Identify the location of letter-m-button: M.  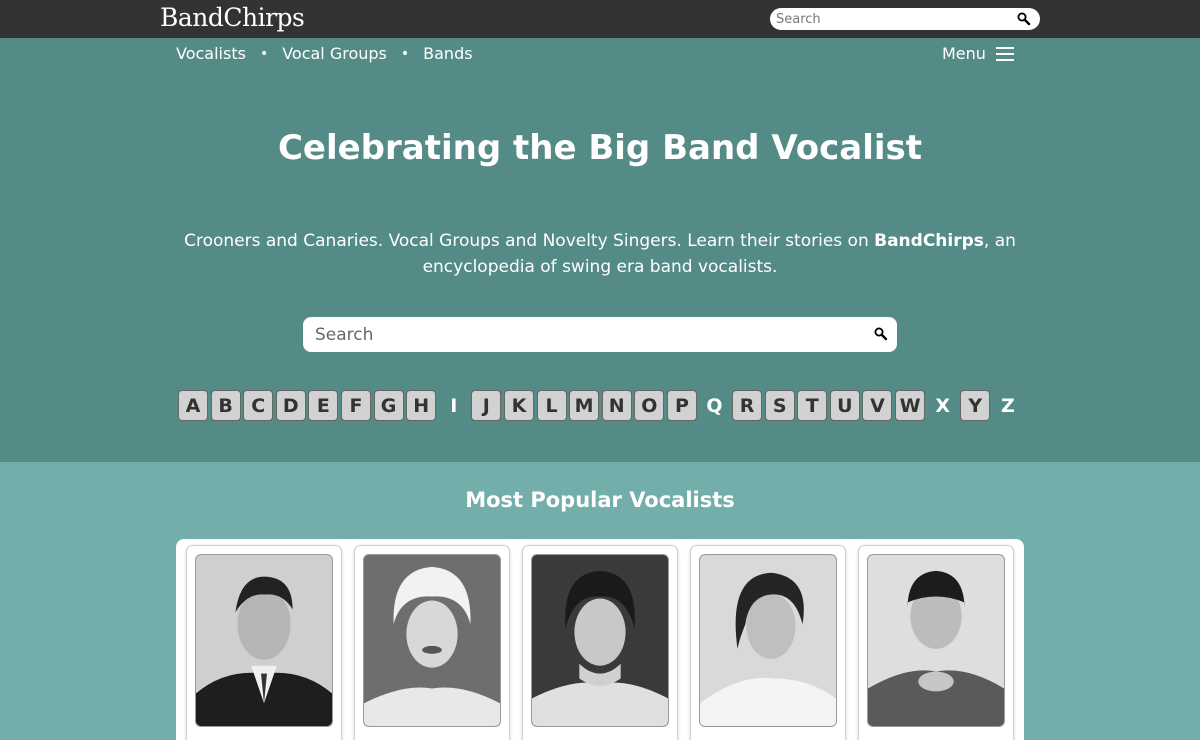
(584, 405).